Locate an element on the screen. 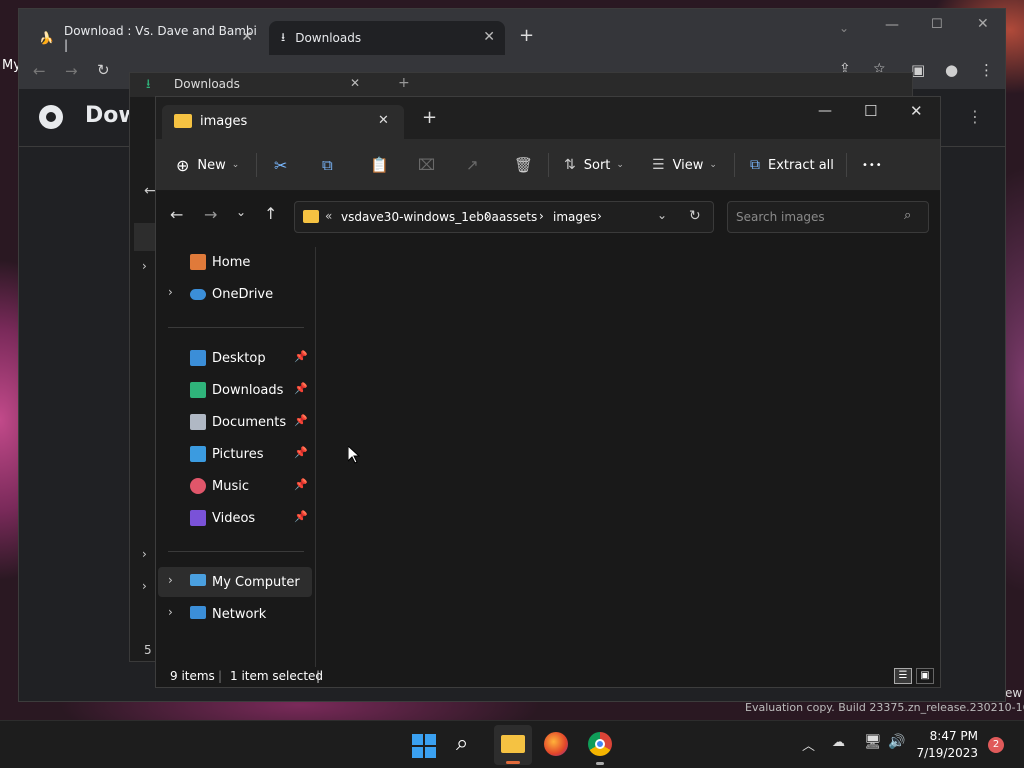  sort-button: ⇅ Sort ⌄ is located at coordinates (594, 165).